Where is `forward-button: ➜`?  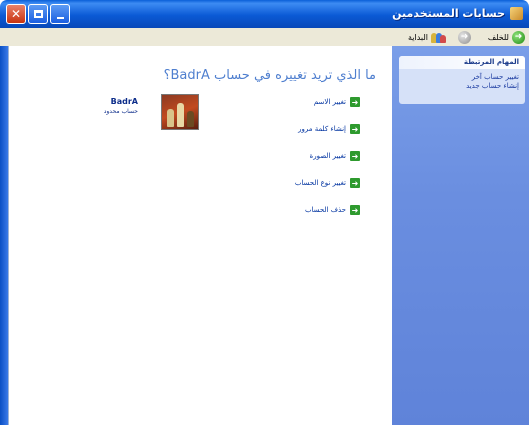 forward-button: ➜ is located at coordinates (464, 37).